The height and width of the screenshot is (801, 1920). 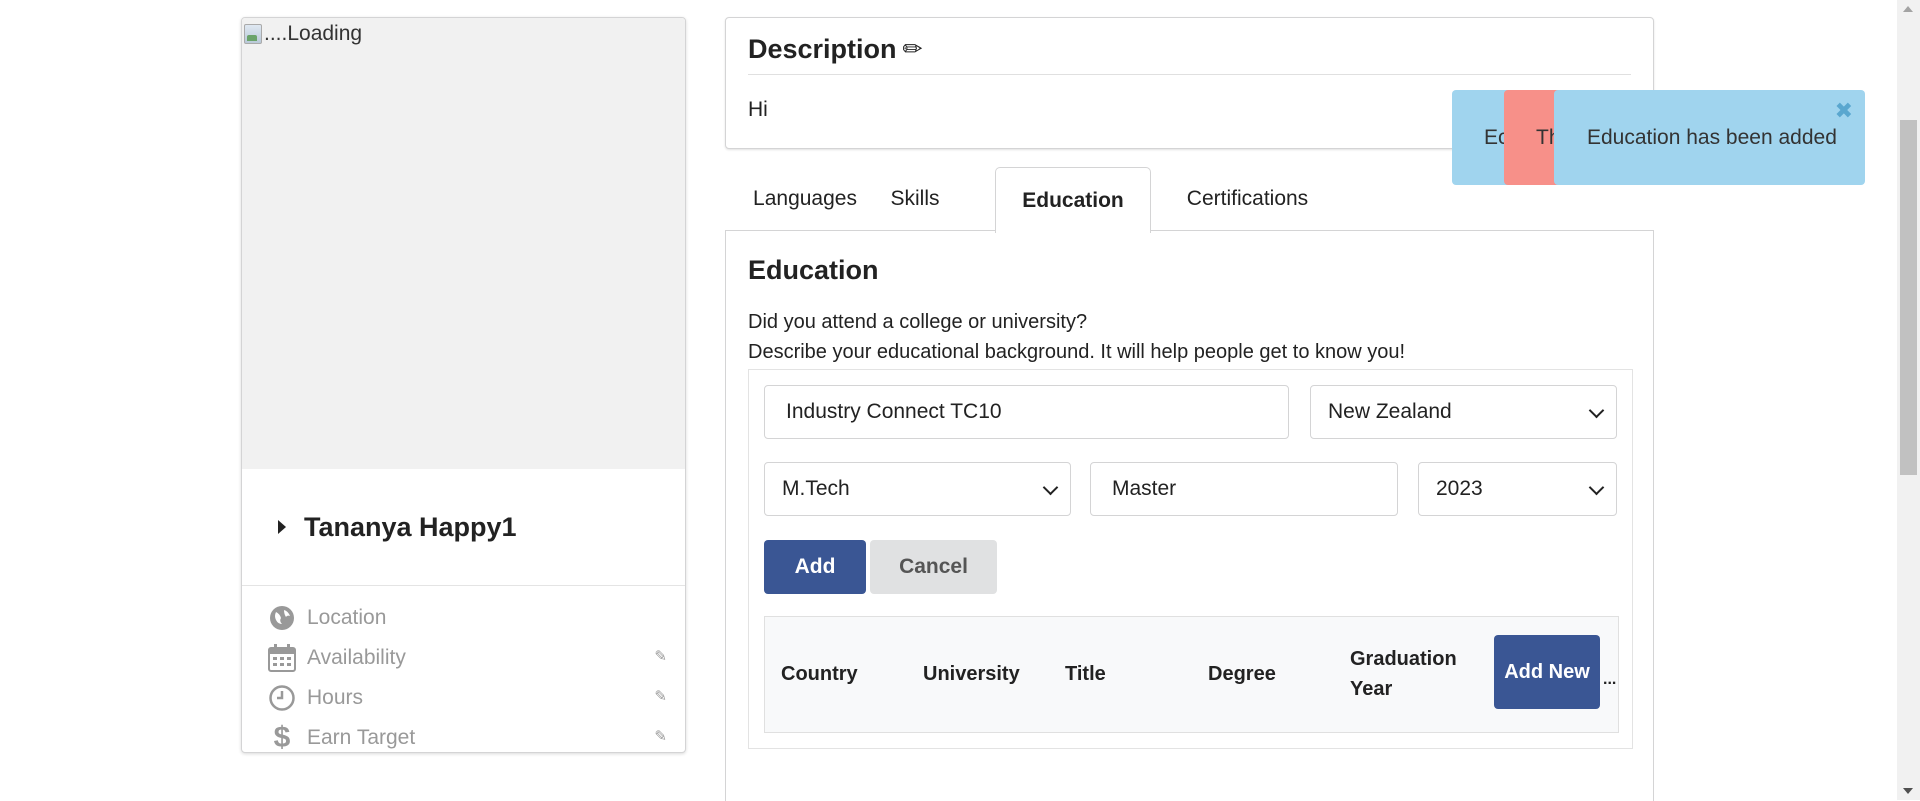 I want to click on caret-right-icon, so click(x=282, y=527).